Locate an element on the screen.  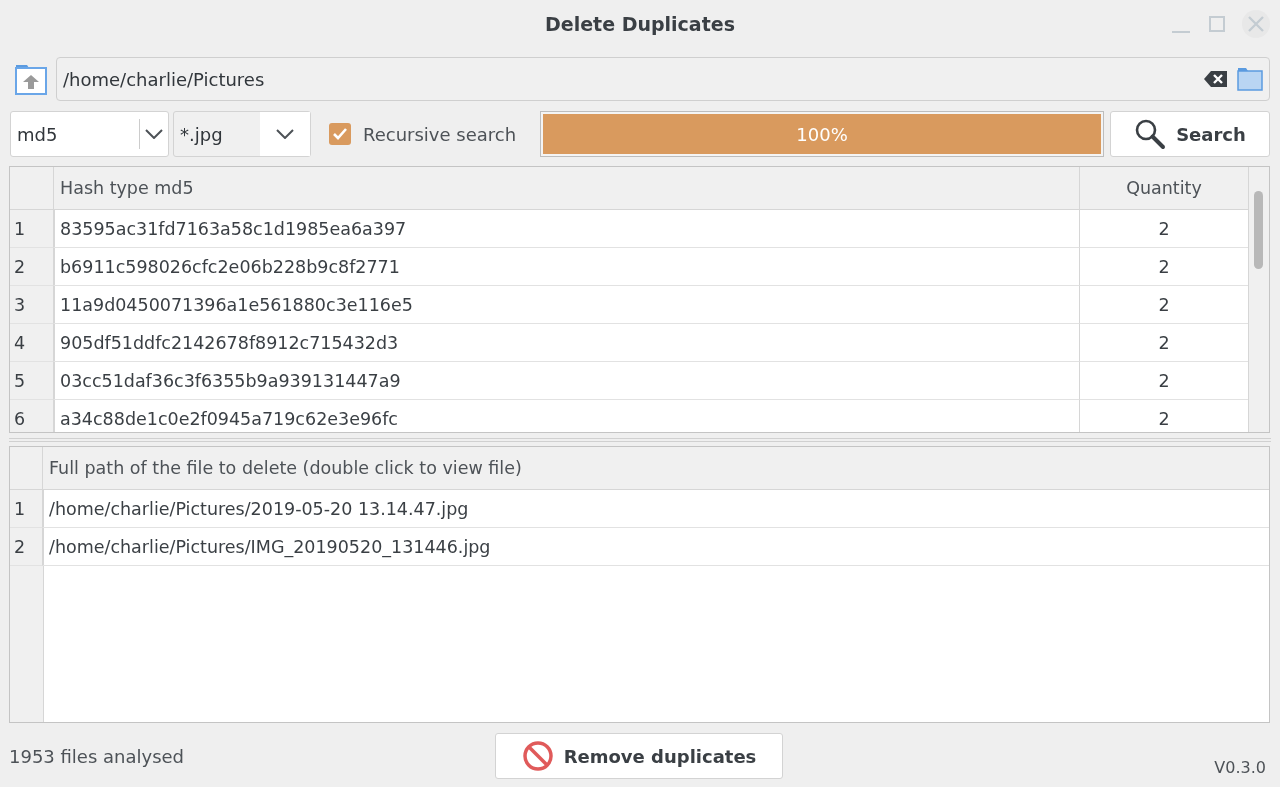
prohibited-icon is located at coordinates (537, 756).